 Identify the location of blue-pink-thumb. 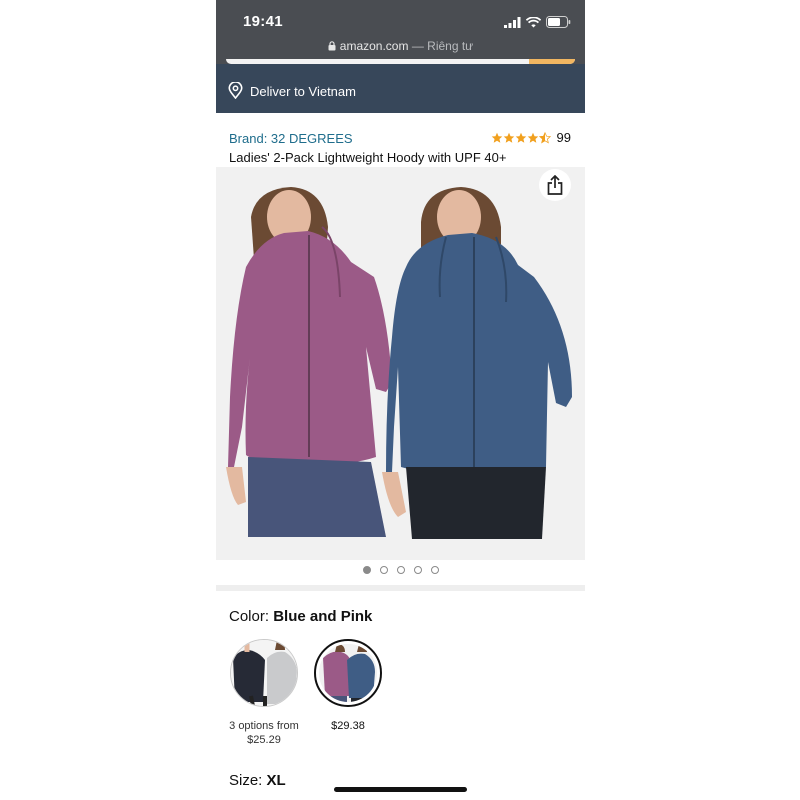
(348, 673).